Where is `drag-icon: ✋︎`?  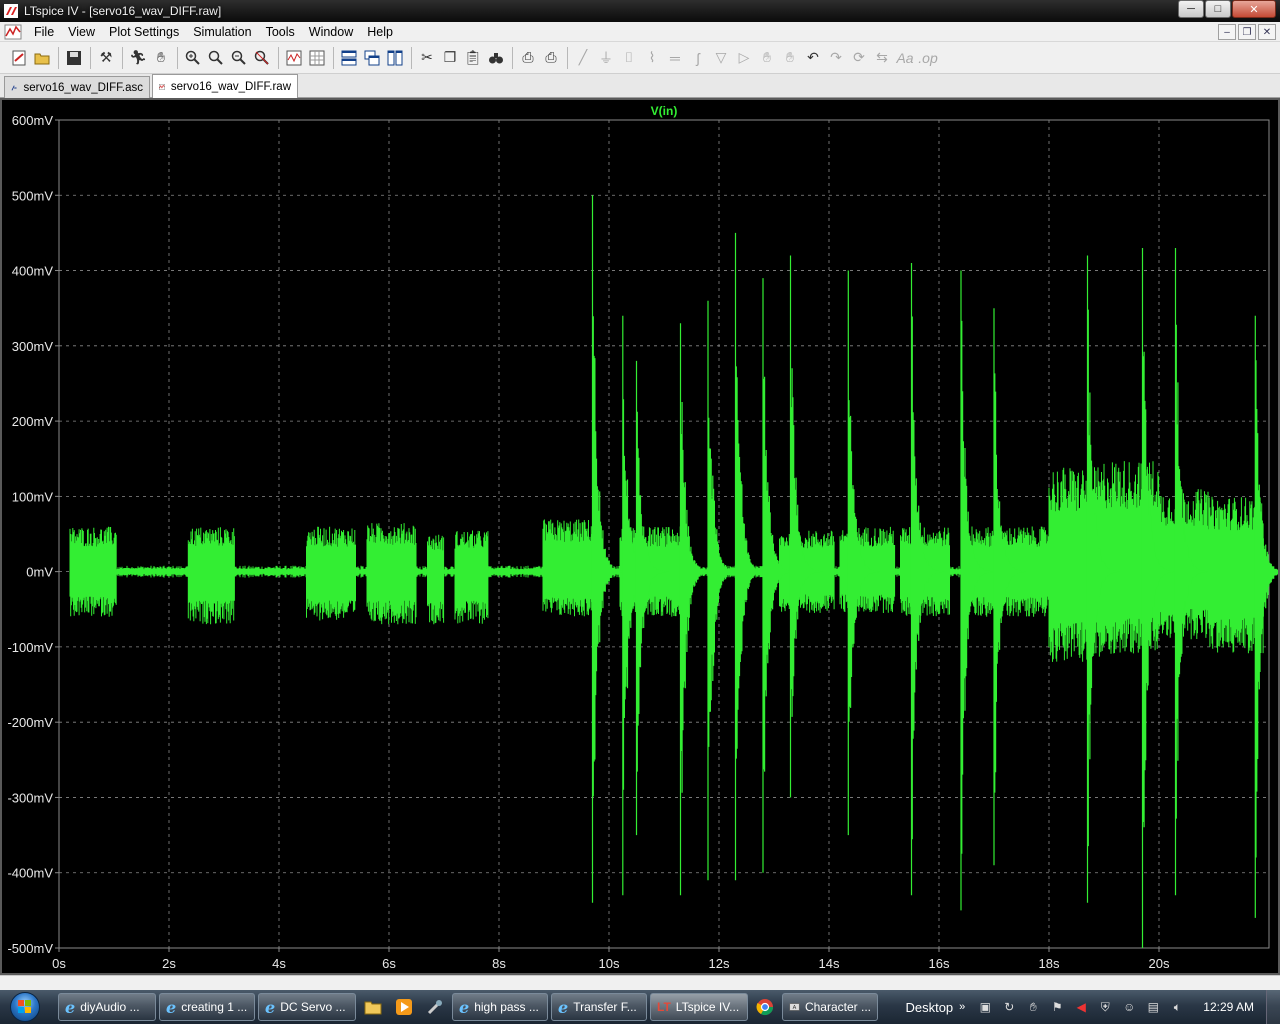
drag-icon: ✋︎ is located at coordinates (790, 58).